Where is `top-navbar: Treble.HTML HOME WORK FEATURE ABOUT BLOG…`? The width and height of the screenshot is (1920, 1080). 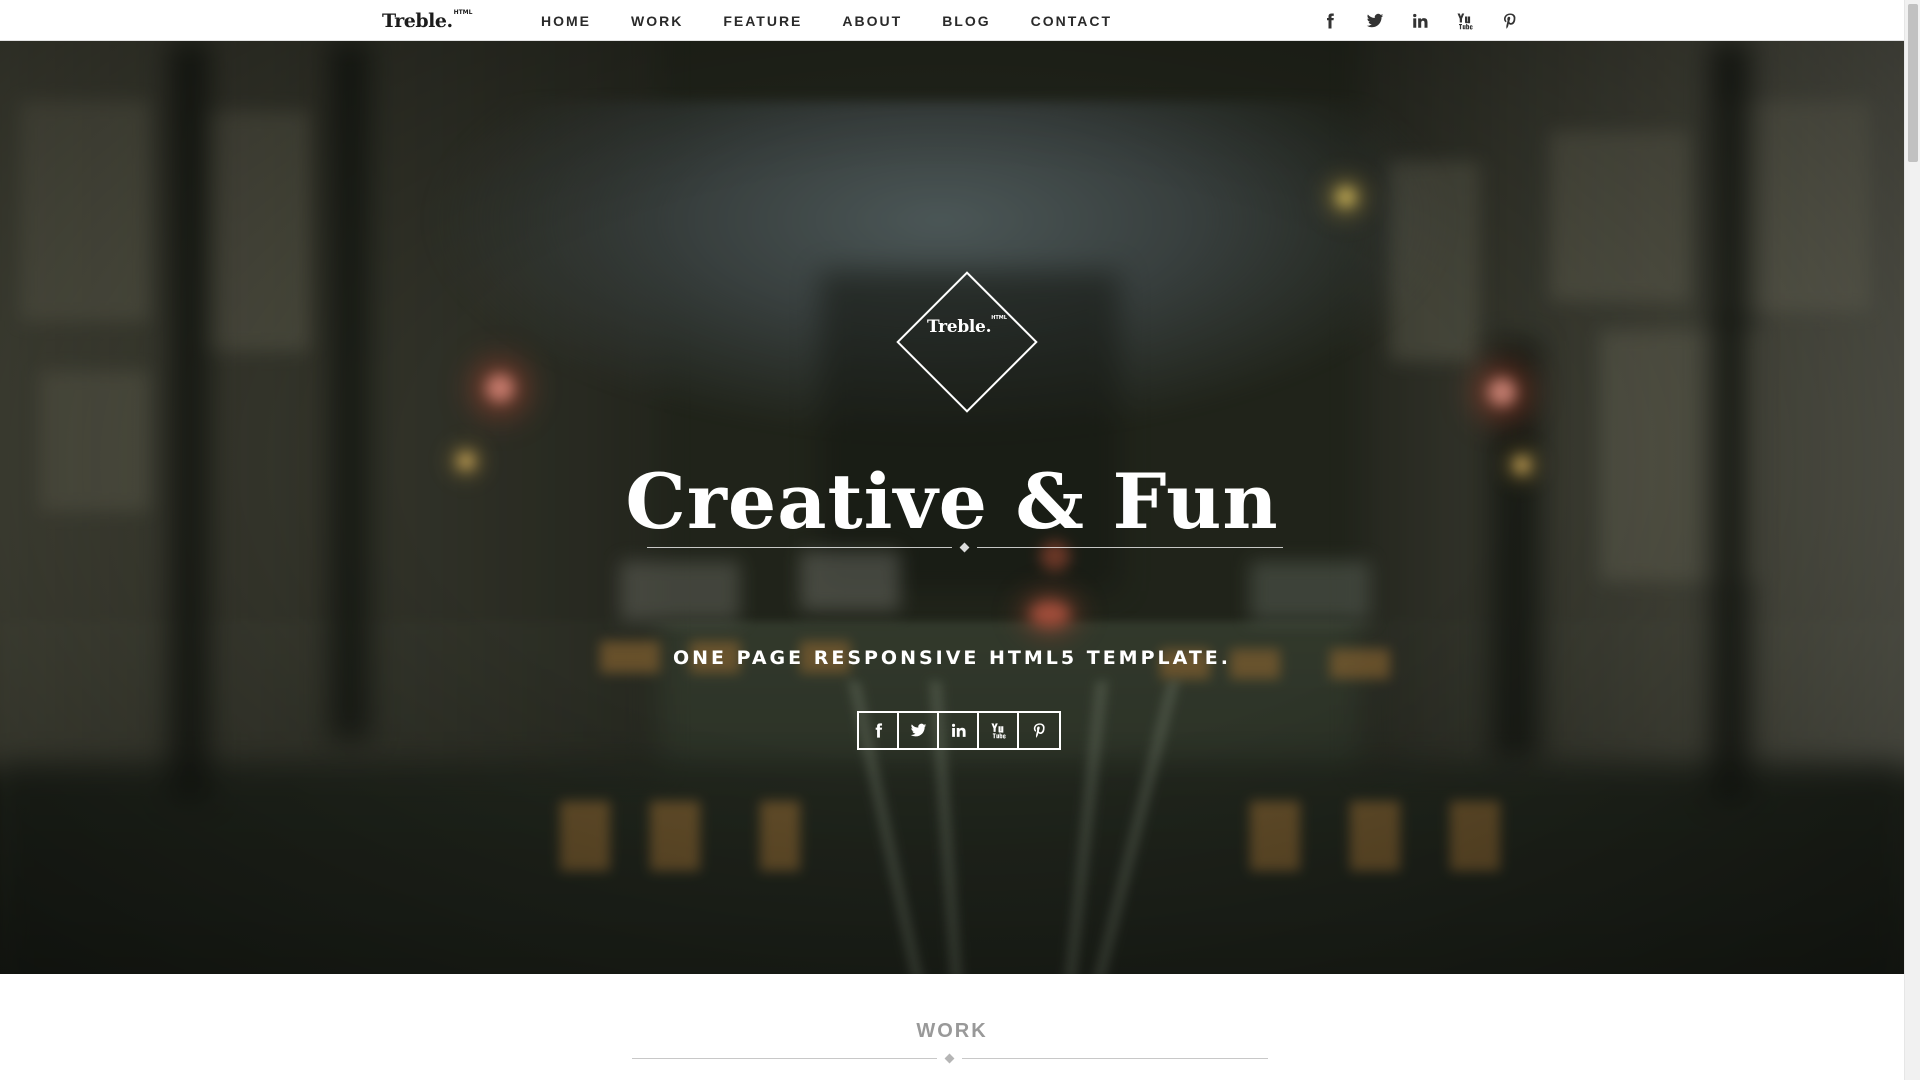 top-navbar: Treble.HTML HOME WORK FEATURE ABOUT BLOG… is located at coordinates (952, 20).